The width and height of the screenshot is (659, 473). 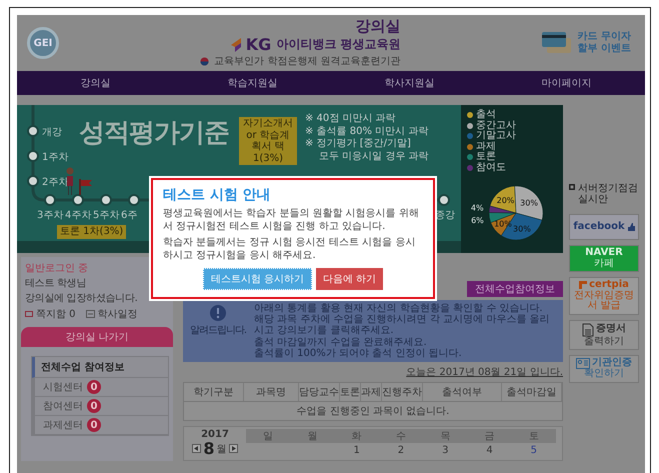 What do you see at coordinates (154, 133) in the screenshot?
I see `banner-title: 성적평가기준` at bounding box center [154, 133].